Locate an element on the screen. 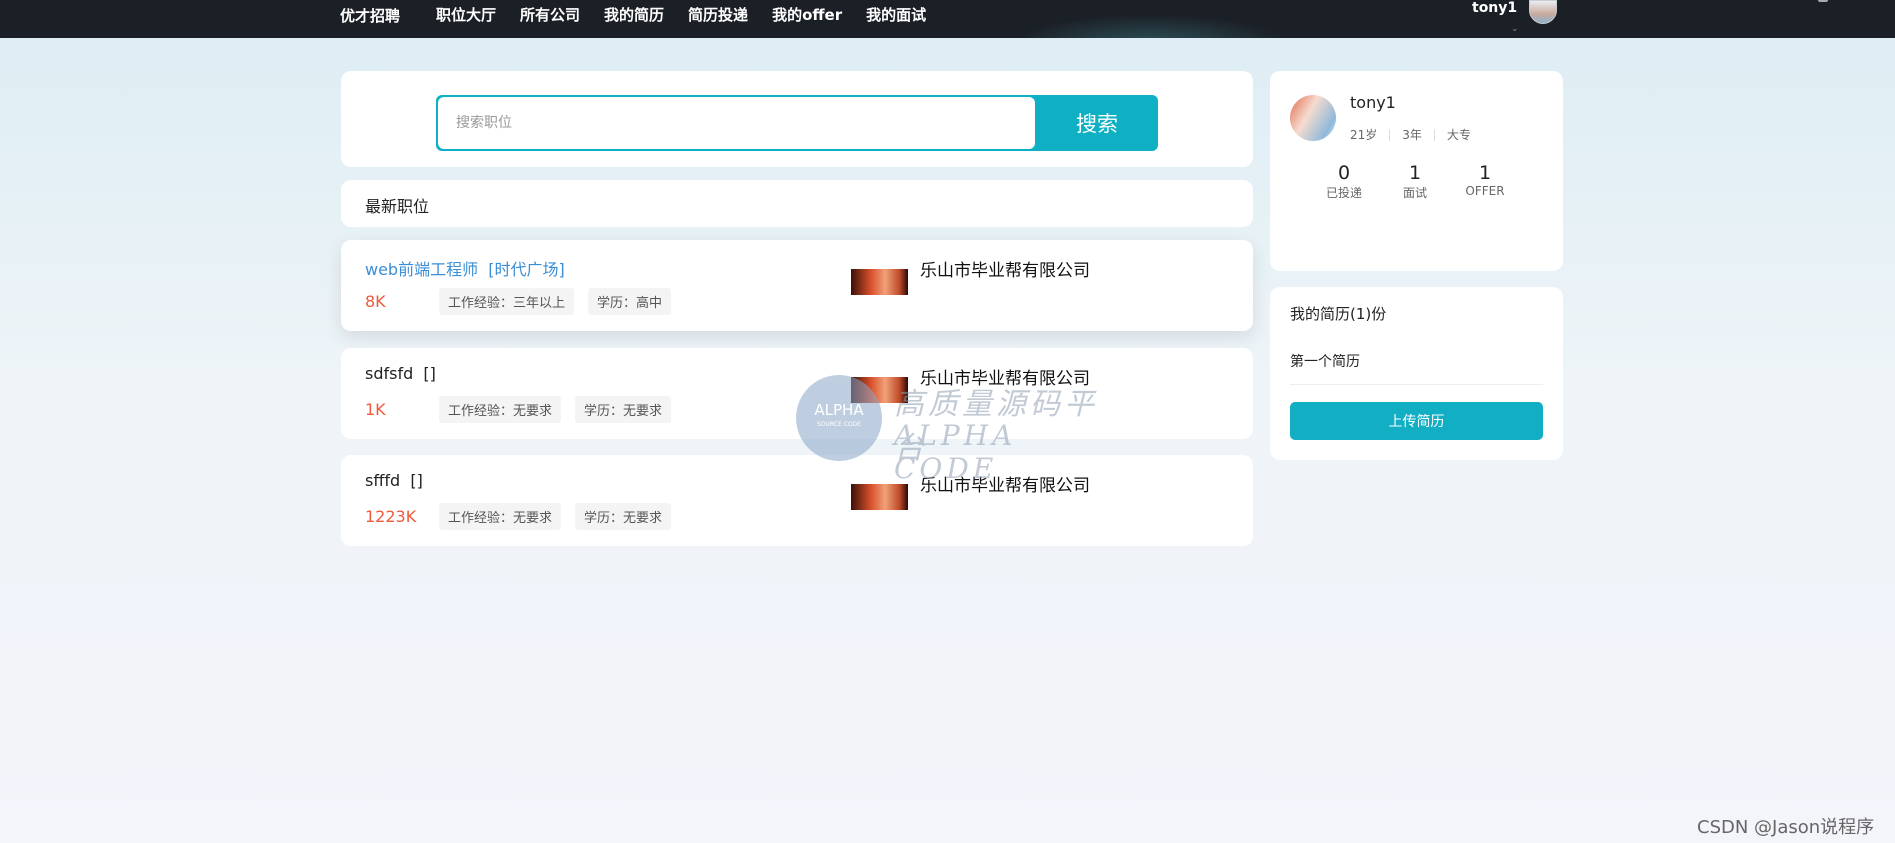 The width and height of the screenshot is (1895, 843). experience-tag: 工作经验：三年以上 is located at coordinates (507, 301).